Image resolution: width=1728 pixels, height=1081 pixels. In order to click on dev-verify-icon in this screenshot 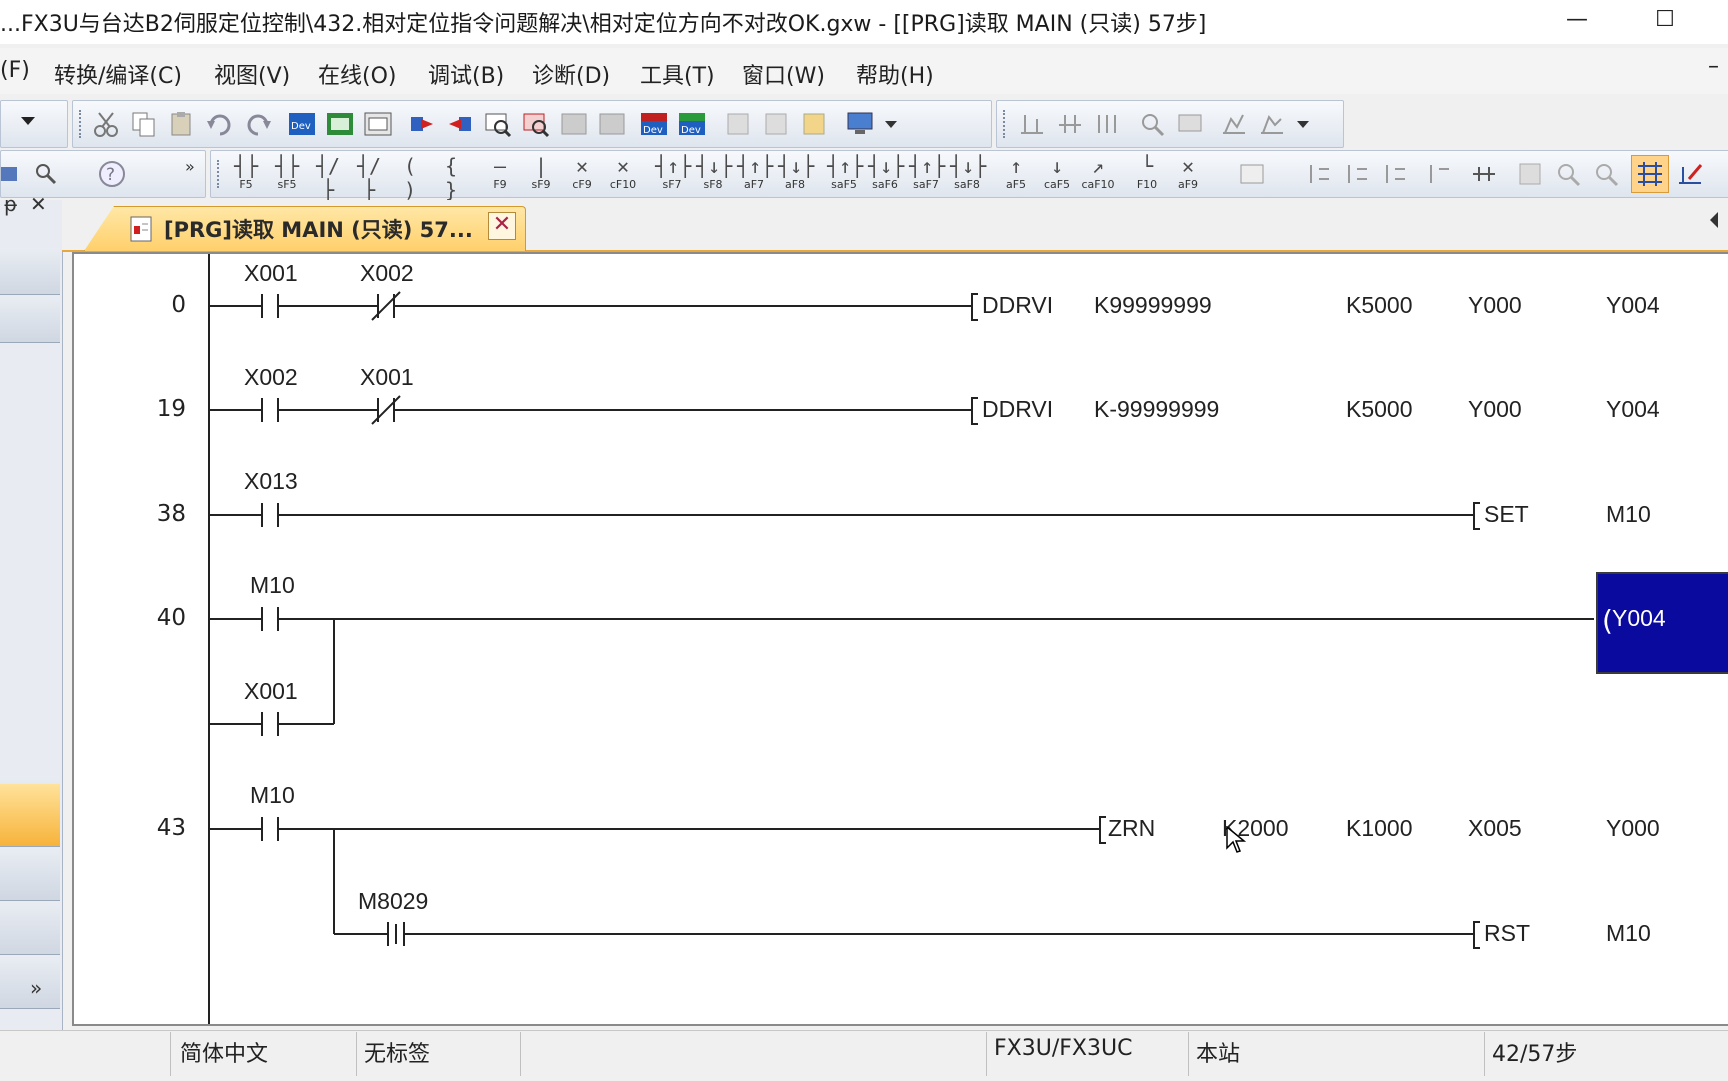, I will do `click(378, 124)`.